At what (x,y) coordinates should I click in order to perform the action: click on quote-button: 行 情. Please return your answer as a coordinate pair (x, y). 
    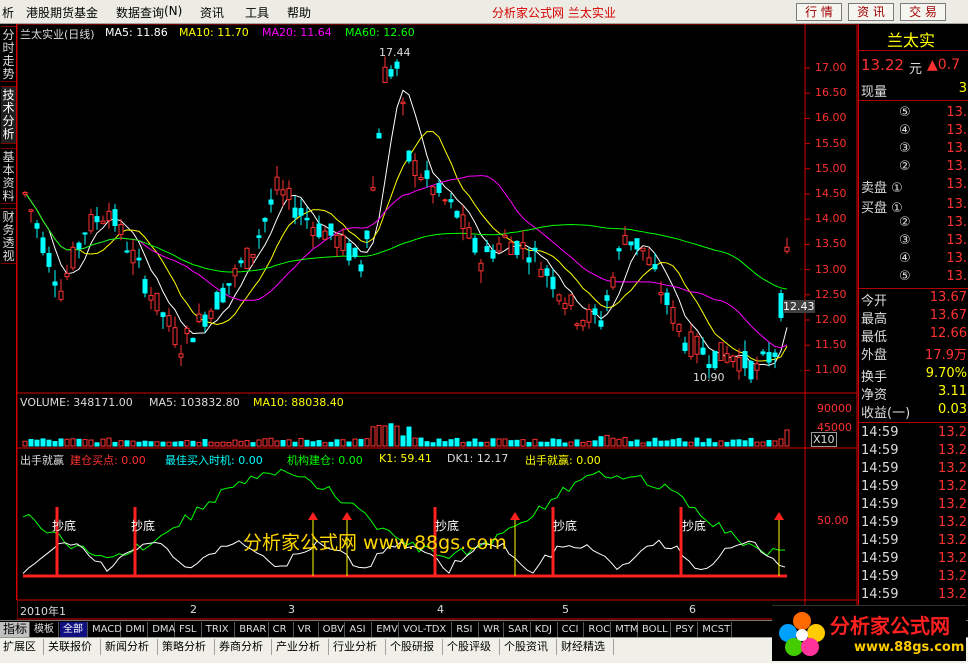
    Looking at the image, I should click on (819, 12).